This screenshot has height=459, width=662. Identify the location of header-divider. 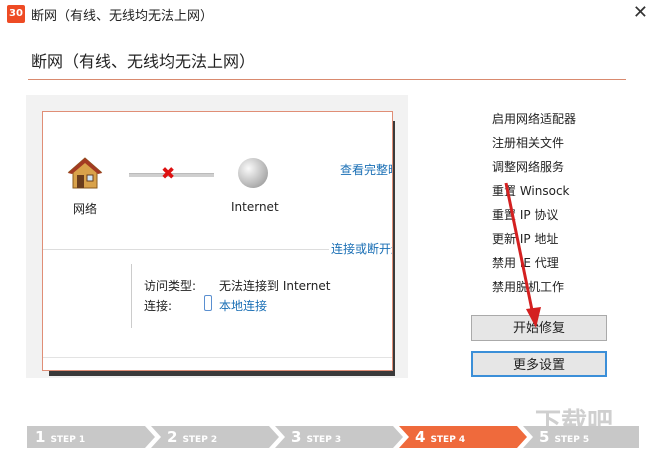
(327, 79).